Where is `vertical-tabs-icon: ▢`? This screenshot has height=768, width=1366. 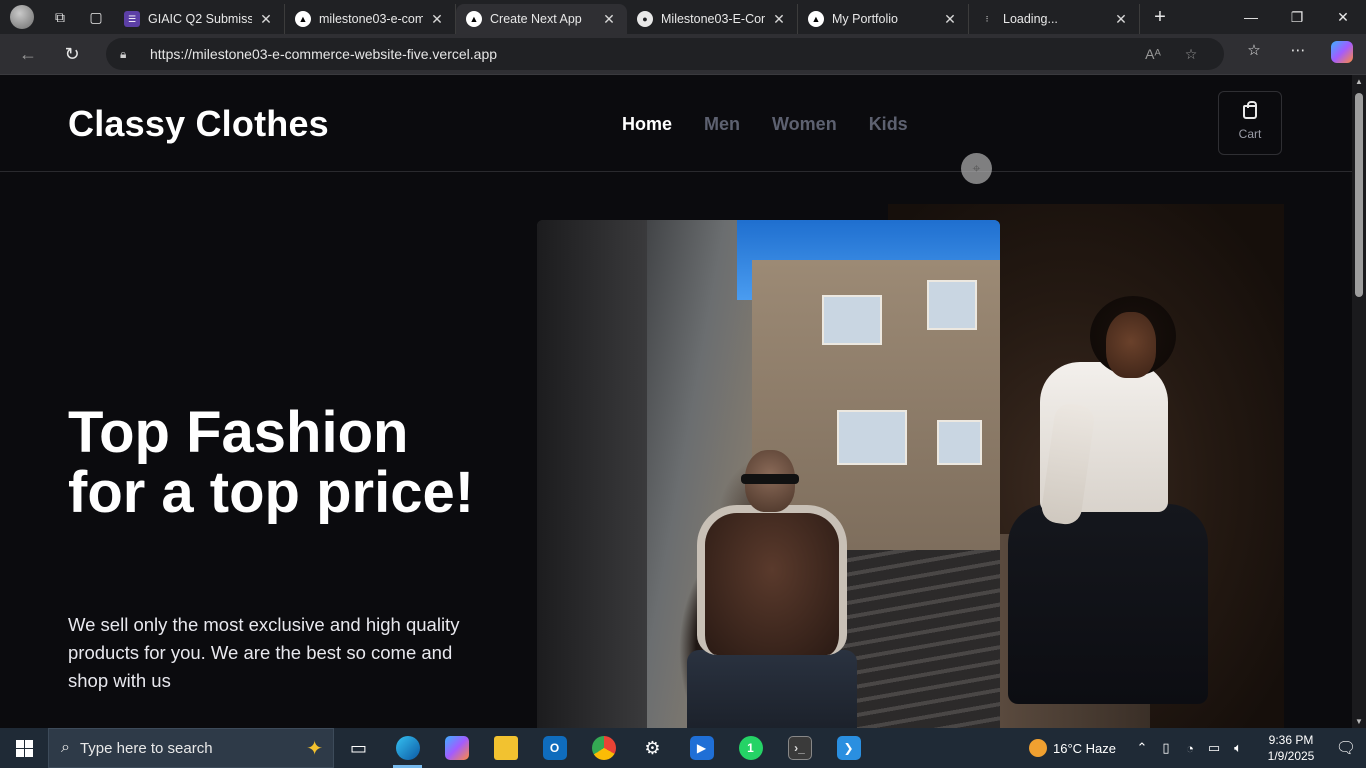 vertical-tabs-icon: ▢ is located at coordinates (96, 17).